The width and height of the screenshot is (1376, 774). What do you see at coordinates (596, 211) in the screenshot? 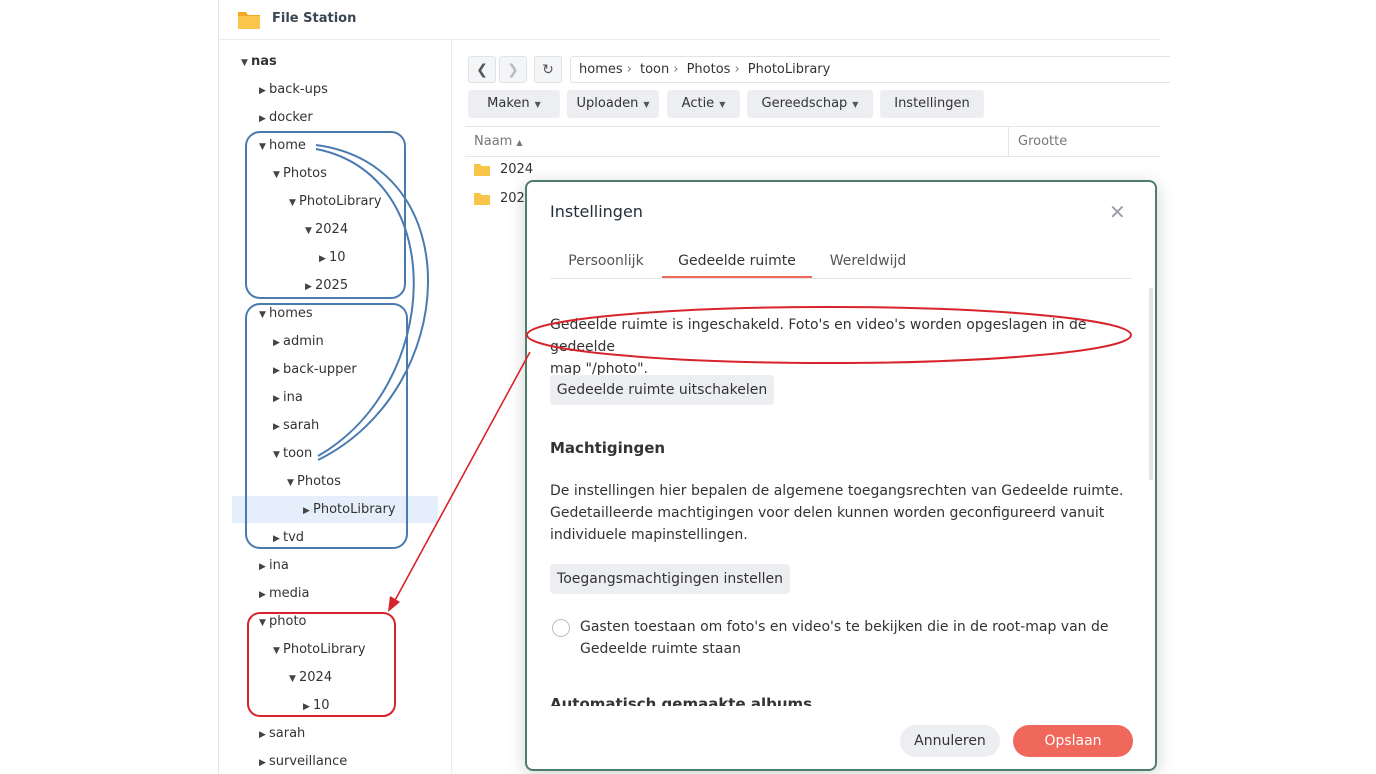
I see `dialog-title: Instellingen` at bounding box center [596, 211].